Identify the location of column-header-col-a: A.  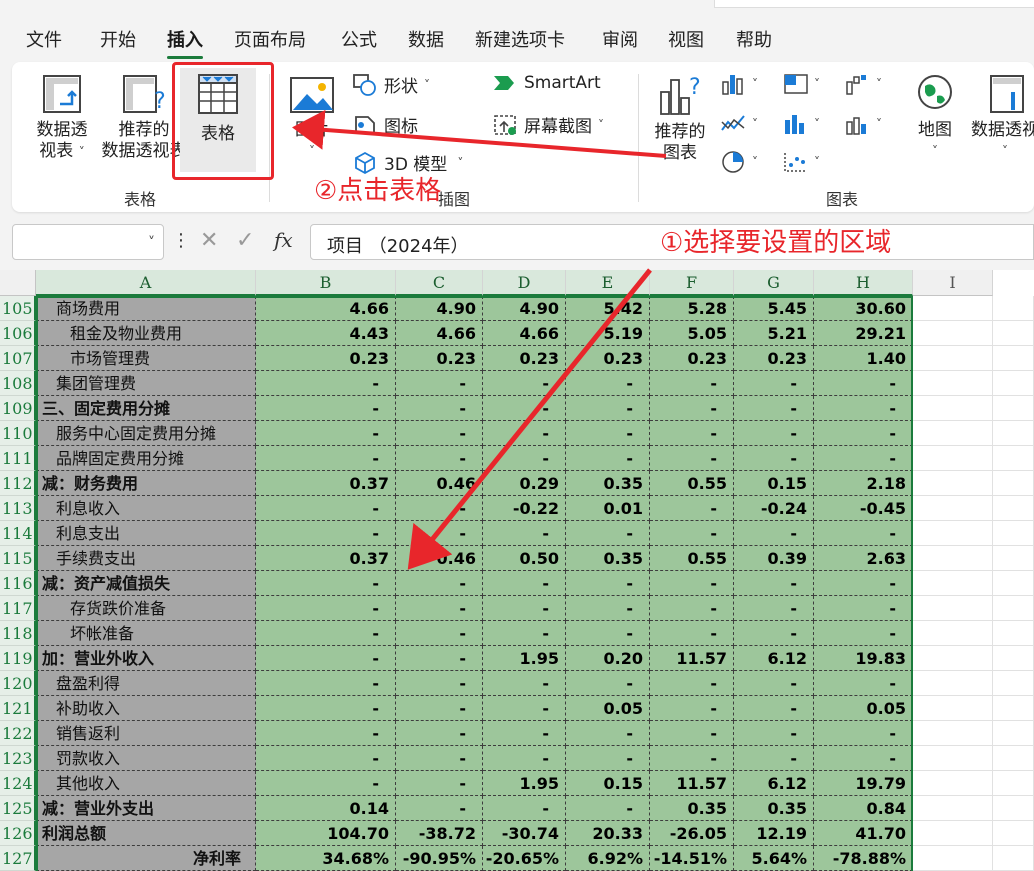
(146, 283).